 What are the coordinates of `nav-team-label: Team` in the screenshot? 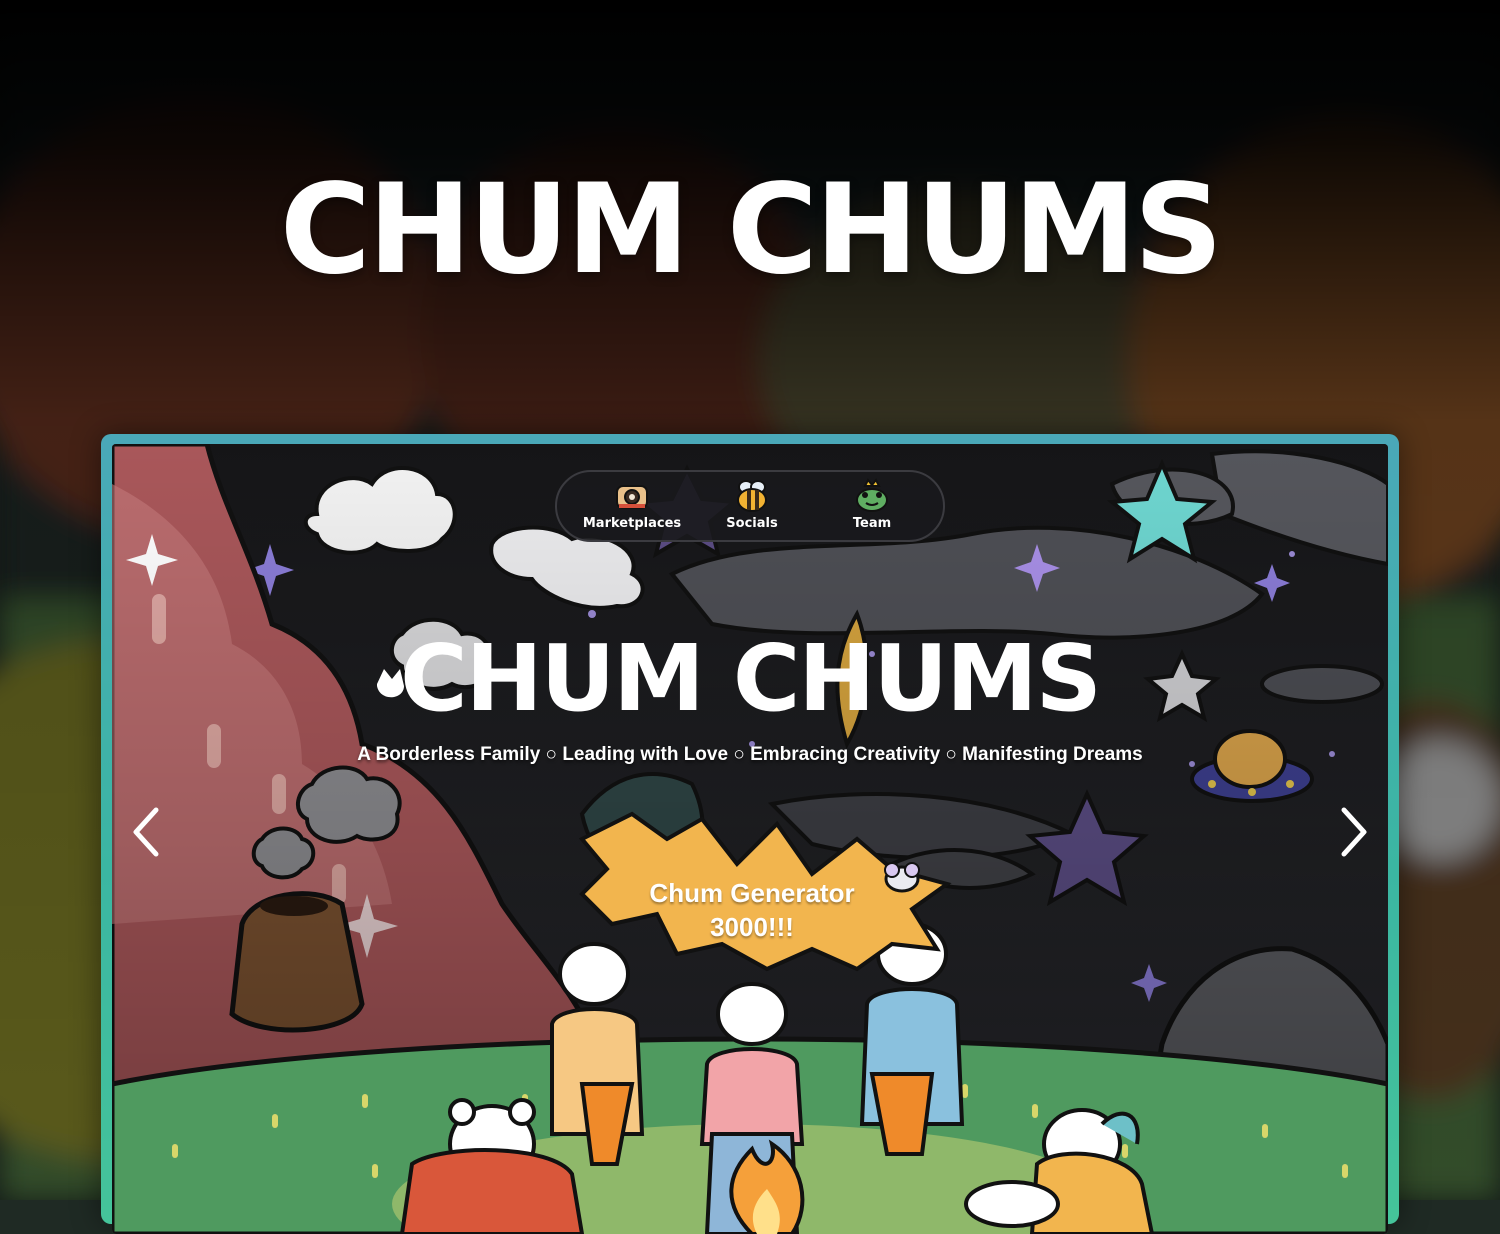 It's located at (872, 523).